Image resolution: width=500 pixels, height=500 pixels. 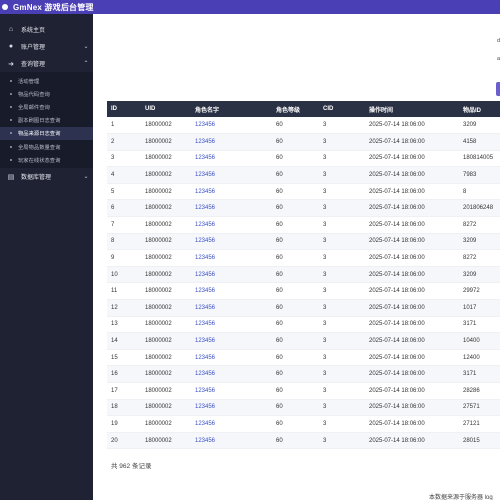 What do you see at coordinates (113, 125) in the screenshot?
I see `table-cell: 1` at bounding box center [113, 125].